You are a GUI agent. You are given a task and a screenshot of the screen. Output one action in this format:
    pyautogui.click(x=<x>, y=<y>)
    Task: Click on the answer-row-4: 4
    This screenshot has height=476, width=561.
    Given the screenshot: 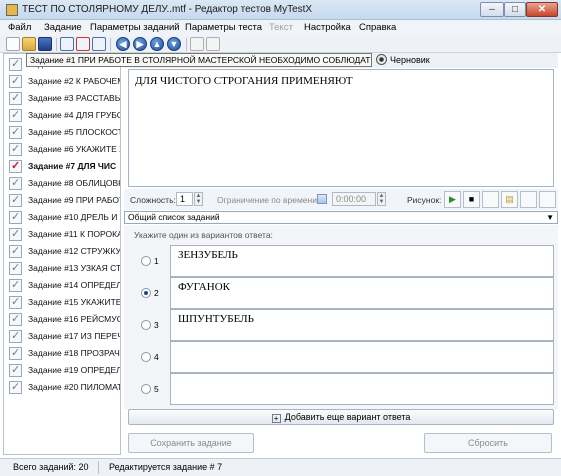 What is the action you would take?
    pyautogui.click(x=341, y=357)
    